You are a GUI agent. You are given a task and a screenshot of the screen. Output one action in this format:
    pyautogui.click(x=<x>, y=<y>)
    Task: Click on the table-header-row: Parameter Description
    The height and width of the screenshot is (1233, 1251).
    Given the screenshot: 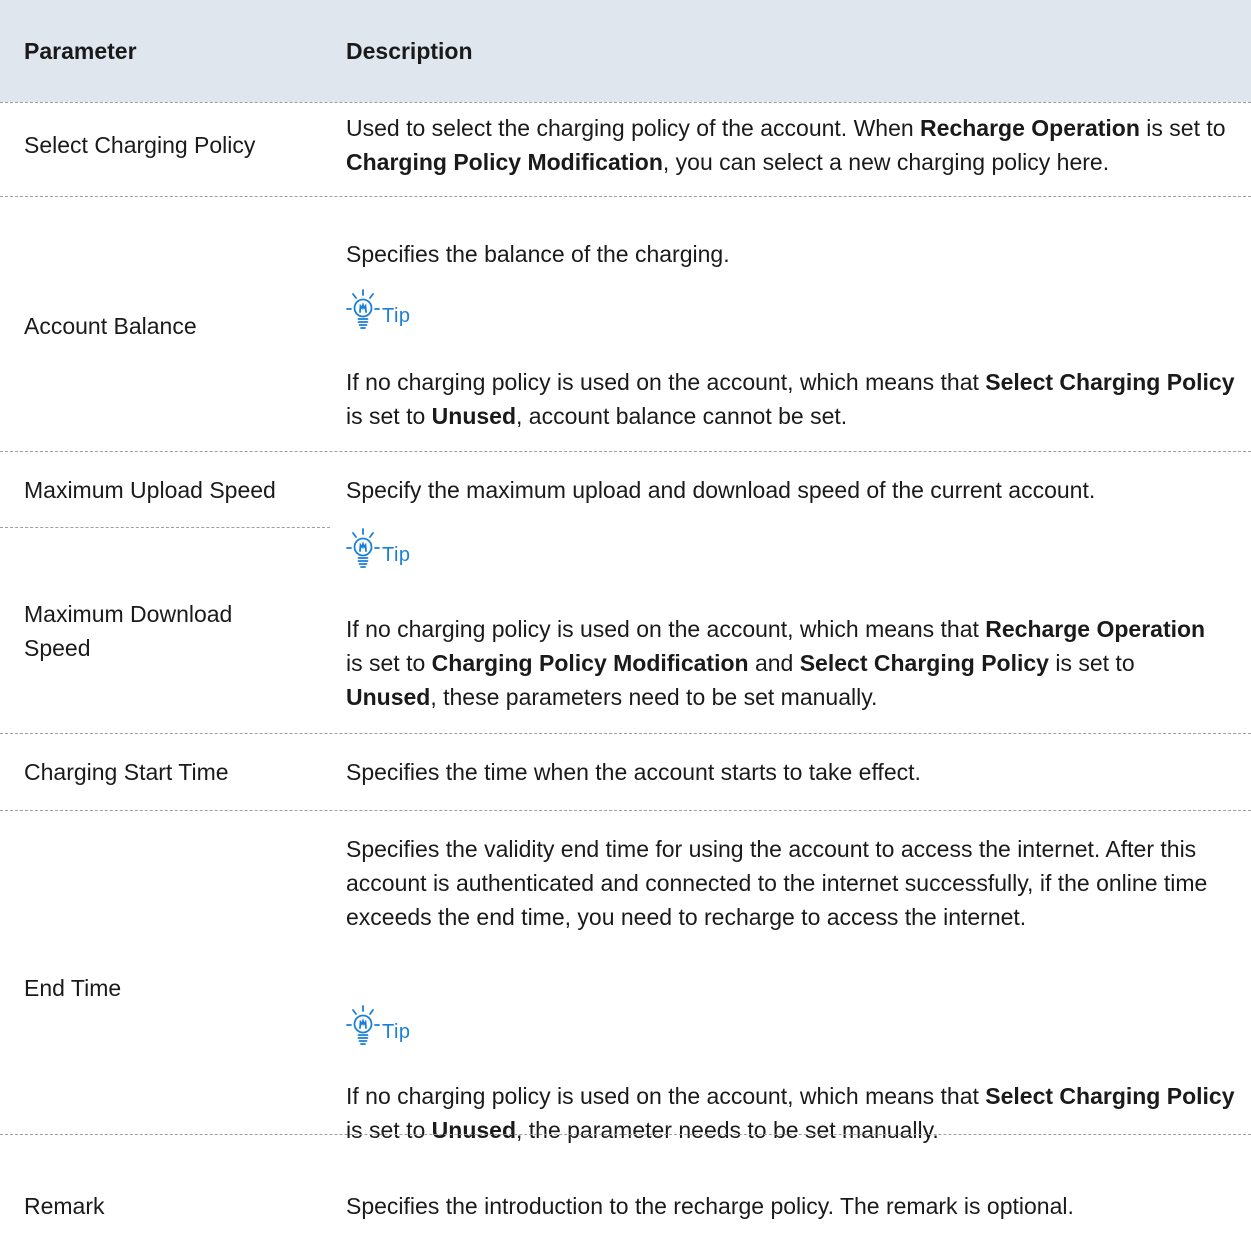 What is the action you would take?
    pyautogui.click(x=625, y=51)
    